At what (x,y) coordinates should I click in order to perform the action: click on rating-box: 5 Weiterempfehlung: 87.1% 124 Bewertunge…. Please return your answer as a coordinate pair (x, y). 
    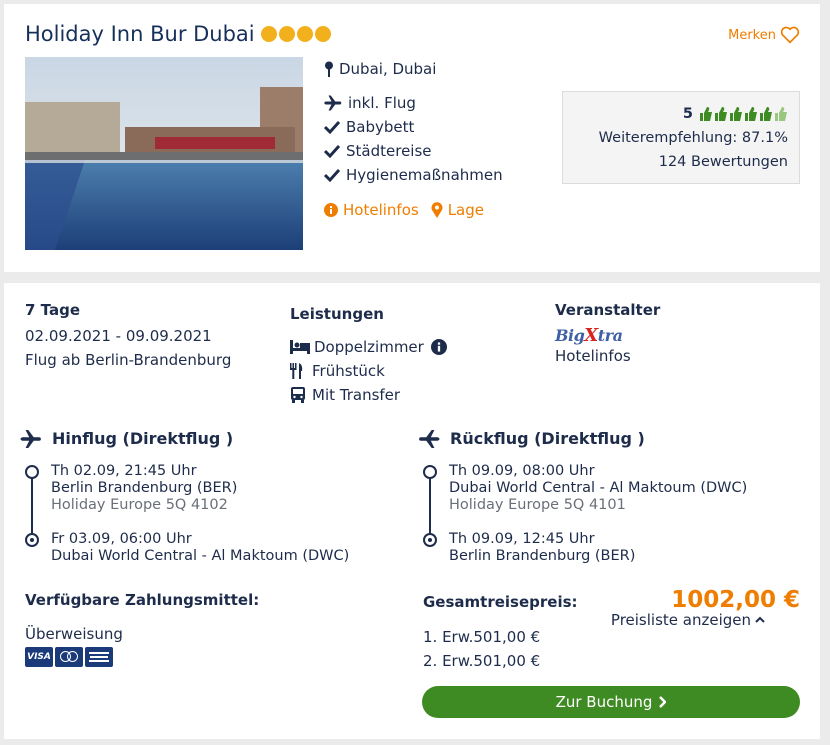
    Looking at the image, I should click on (681, 137).